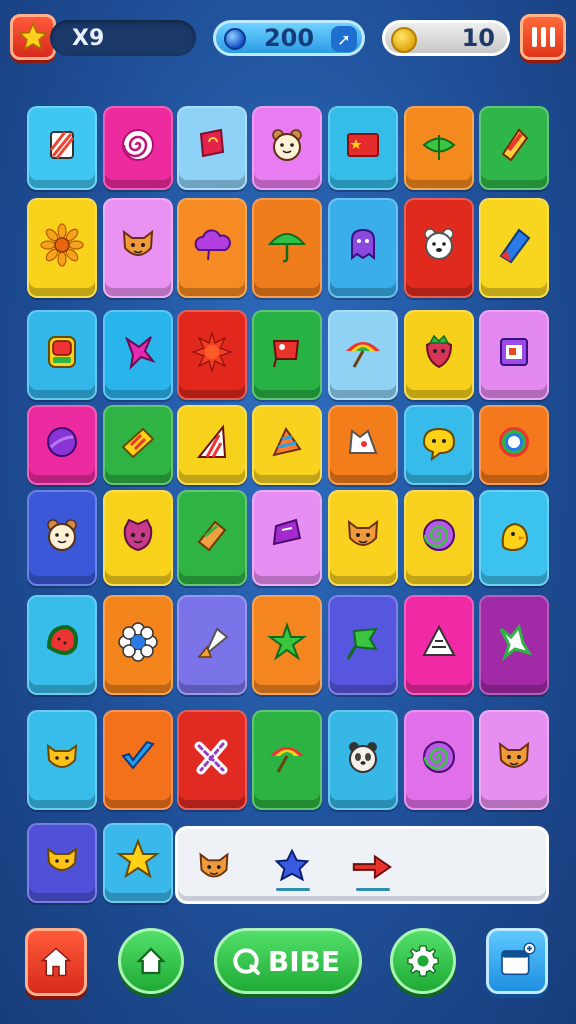 The height and width of the screenshot is (1024, 576). Describe the element at coordinates (514, 442) in the screenshot. I see `rainbow-ring-icon` at that location.